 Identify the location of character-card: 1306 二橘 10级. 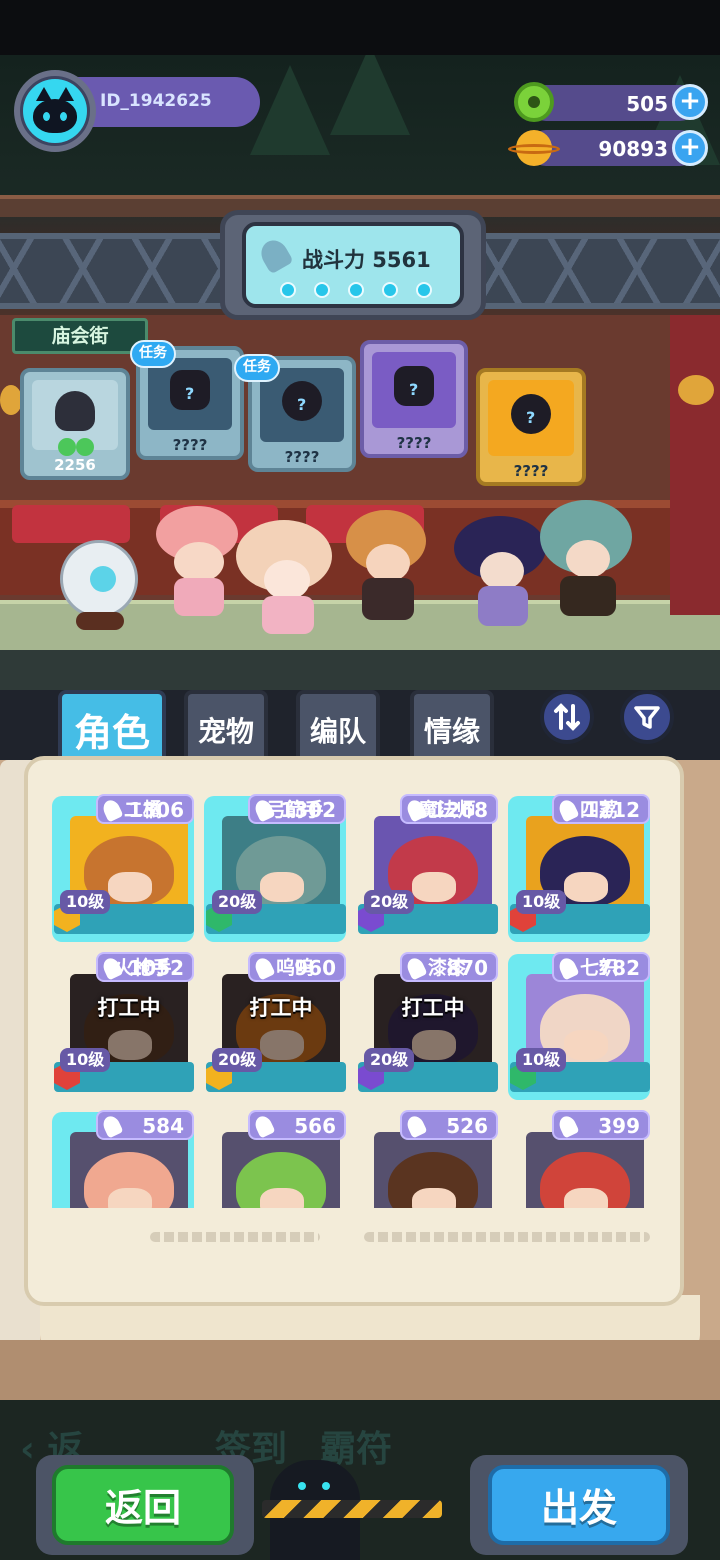
(123, 867).